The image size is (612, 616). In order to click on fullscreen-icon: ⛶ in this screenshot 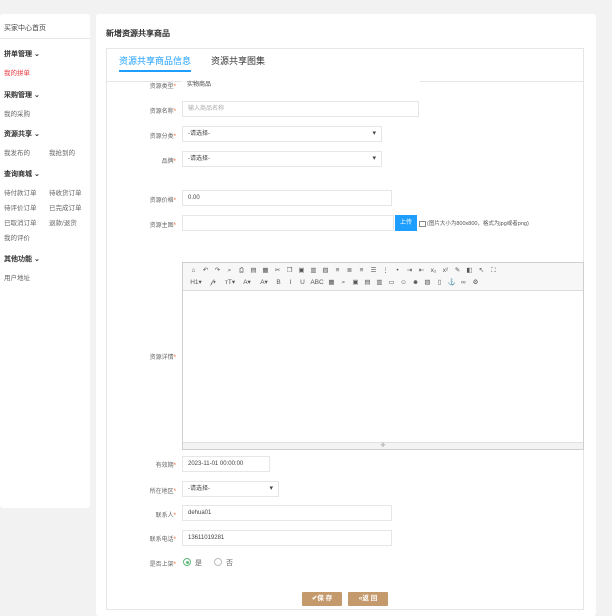, I will do `click(493, 271)`.